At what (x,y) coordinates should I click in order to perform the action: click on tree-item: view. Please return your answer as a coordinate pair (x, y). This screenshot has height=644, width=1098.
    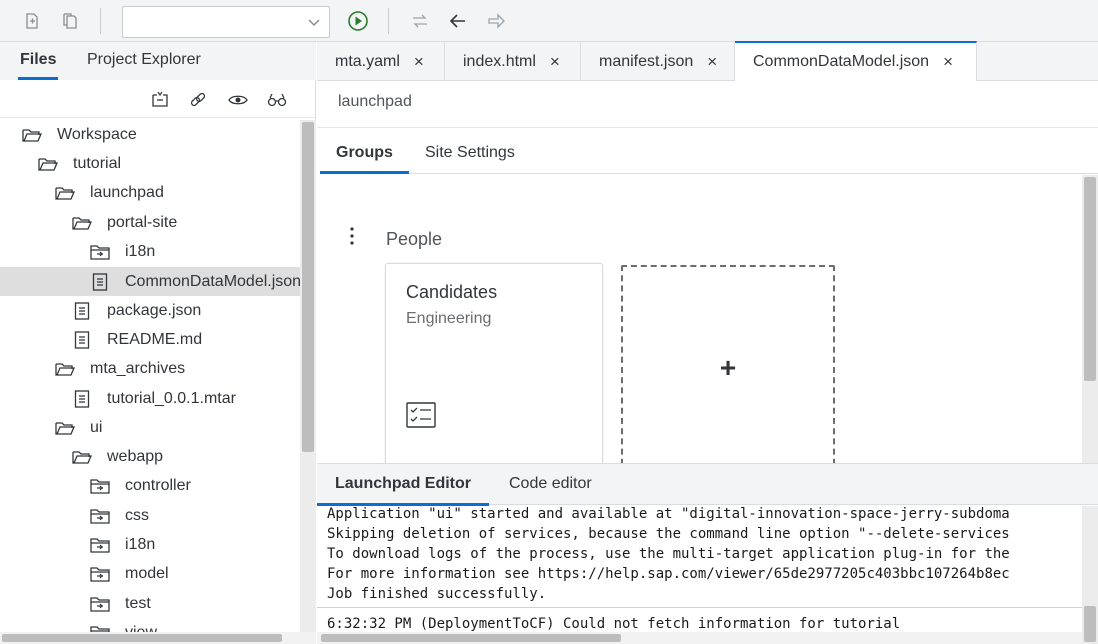
    Looking at the image, I should click on (150, 625).